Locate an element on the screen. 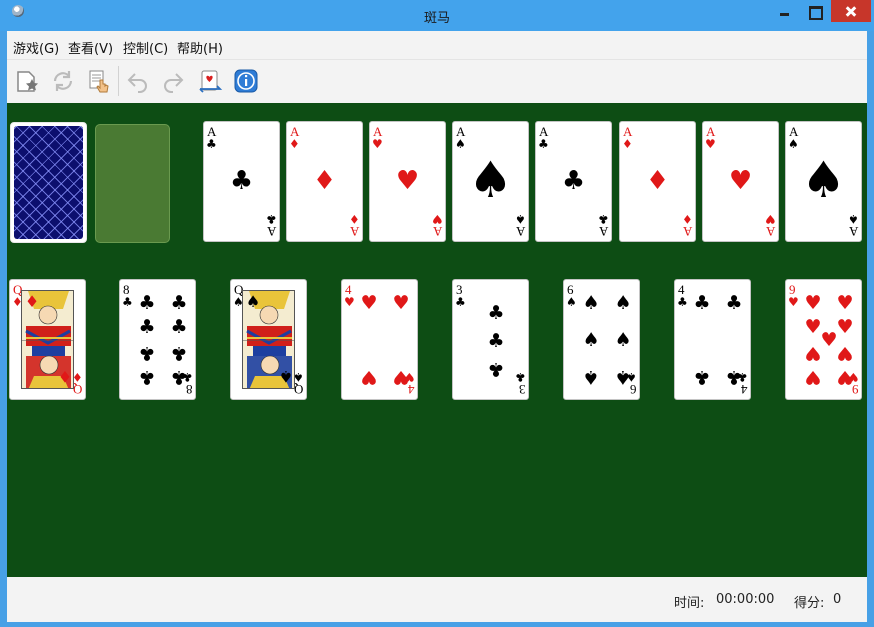 This screenshot has width=874, height=627. hint-icon is located at coordinates (211, 81).